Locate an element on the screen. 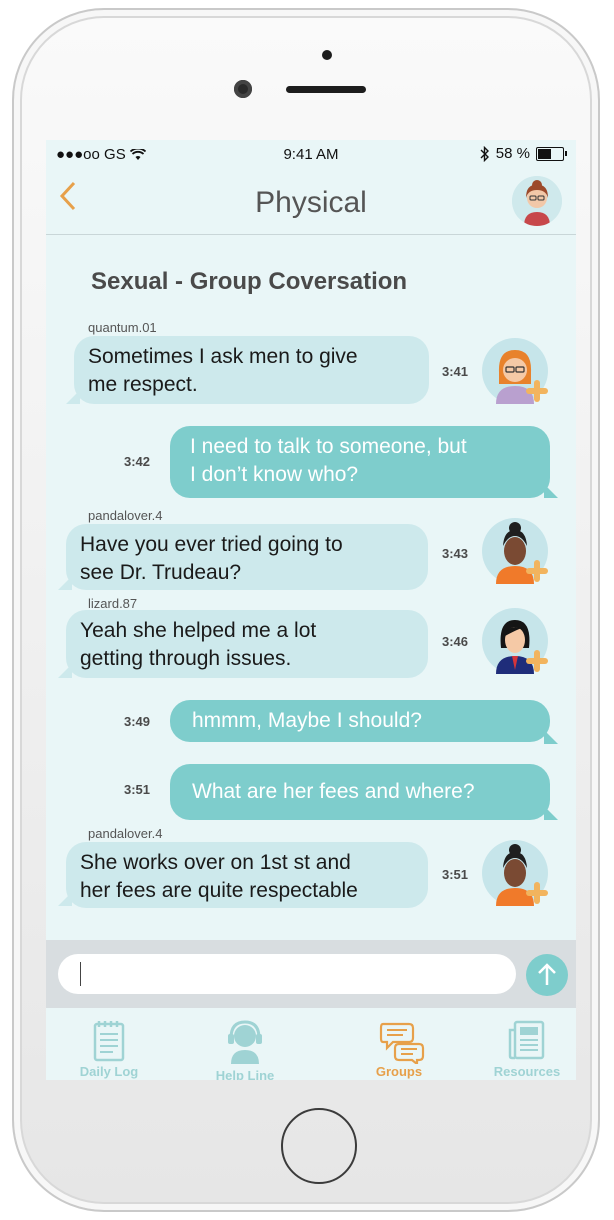 The width and height of the screenshot is (614, 1220). message-text: What are her fees and where? is located at coordinates (333, 791).